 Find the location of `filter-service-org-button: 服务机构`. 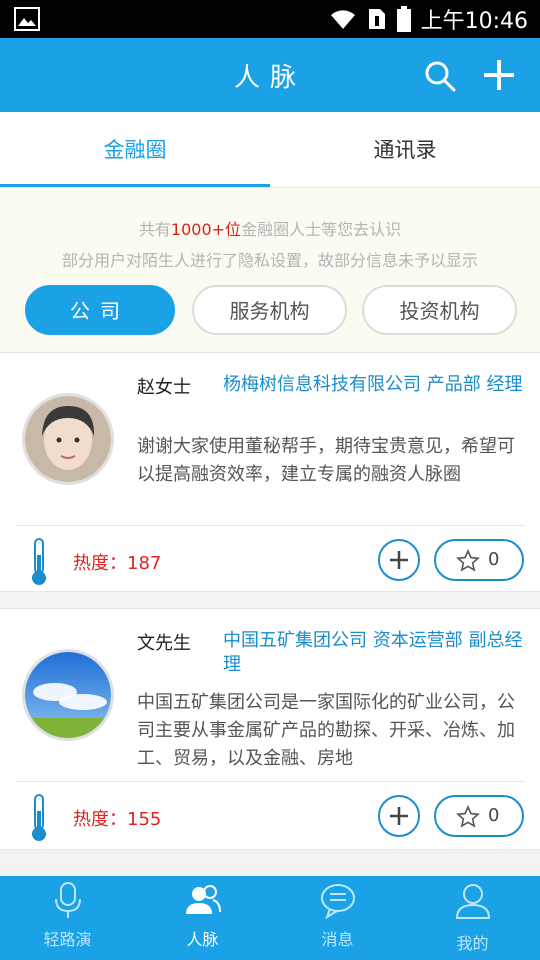

filter-service-org-button: 服务机构 is located at coordinates (269, 310).